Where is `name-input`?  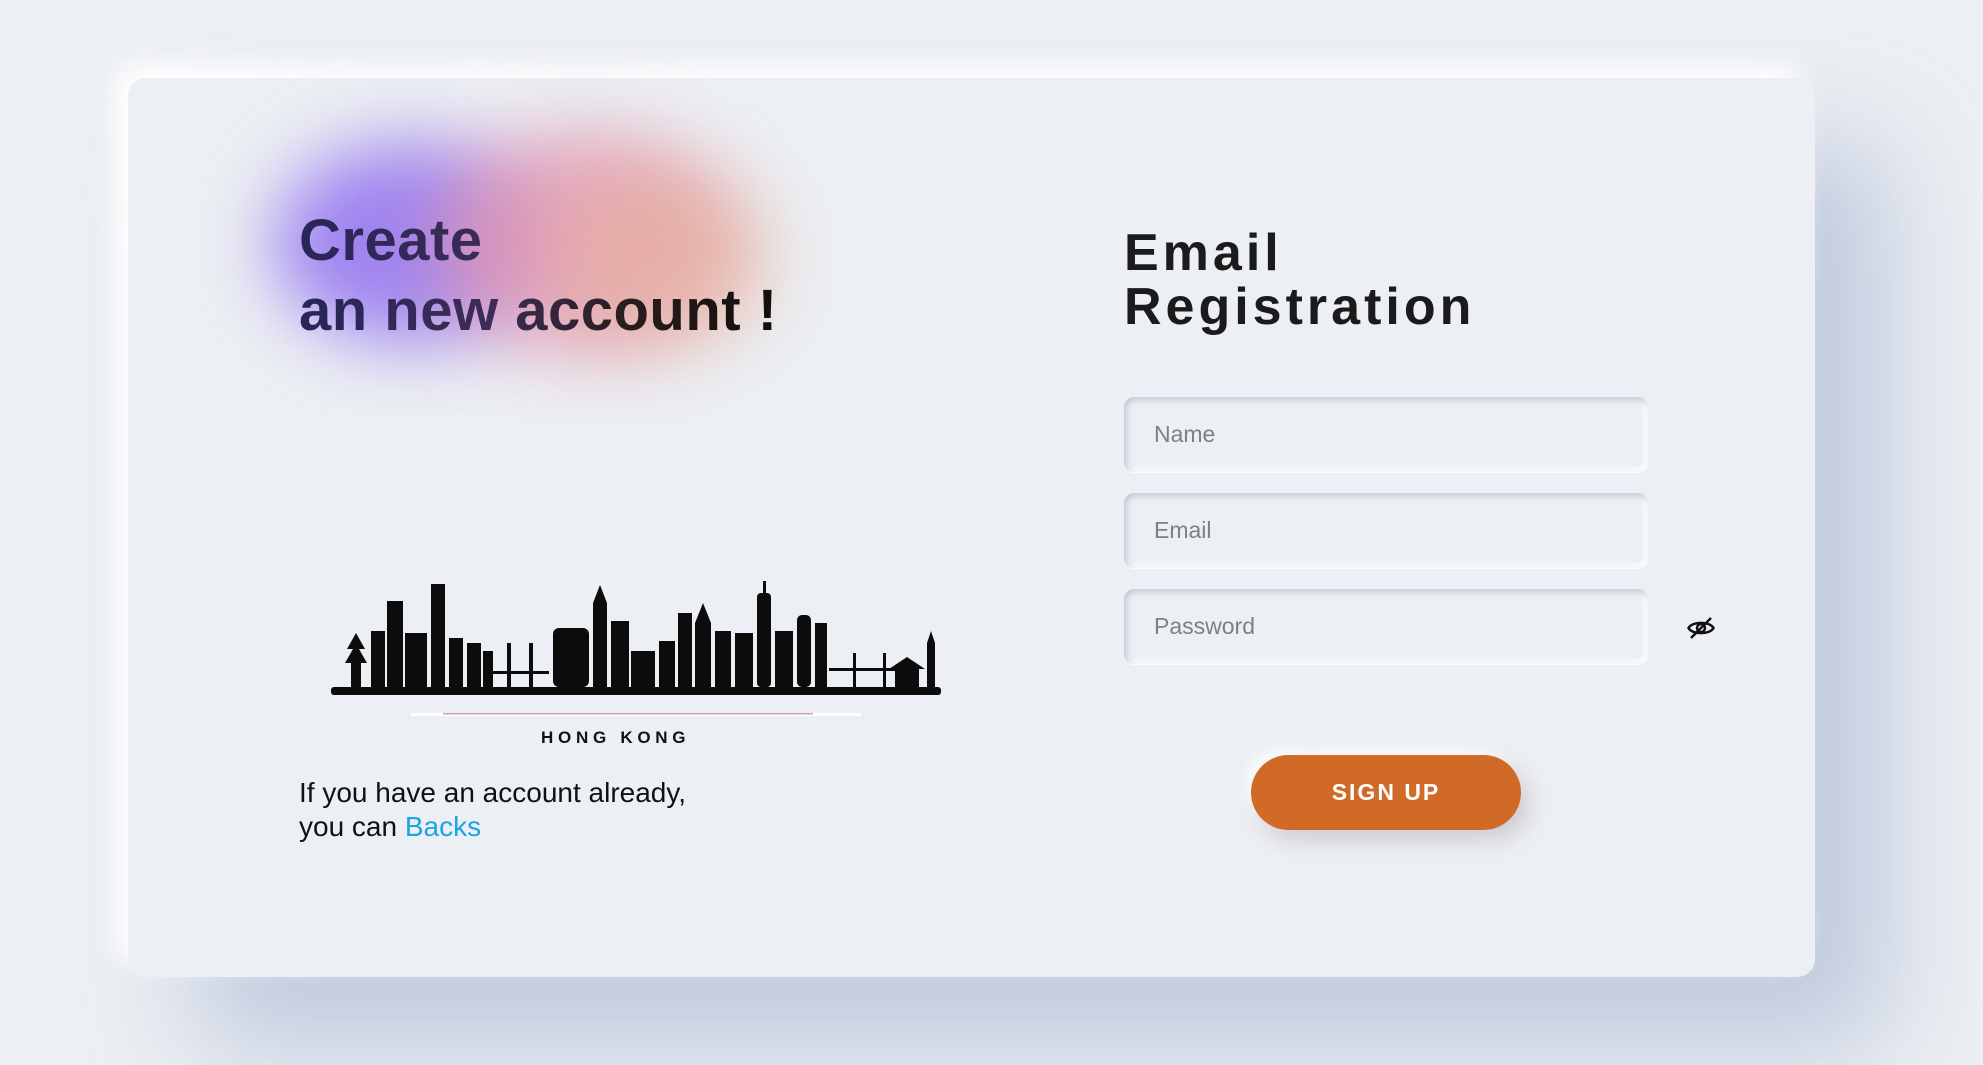
name-input is located at coordinates (1386, 434).